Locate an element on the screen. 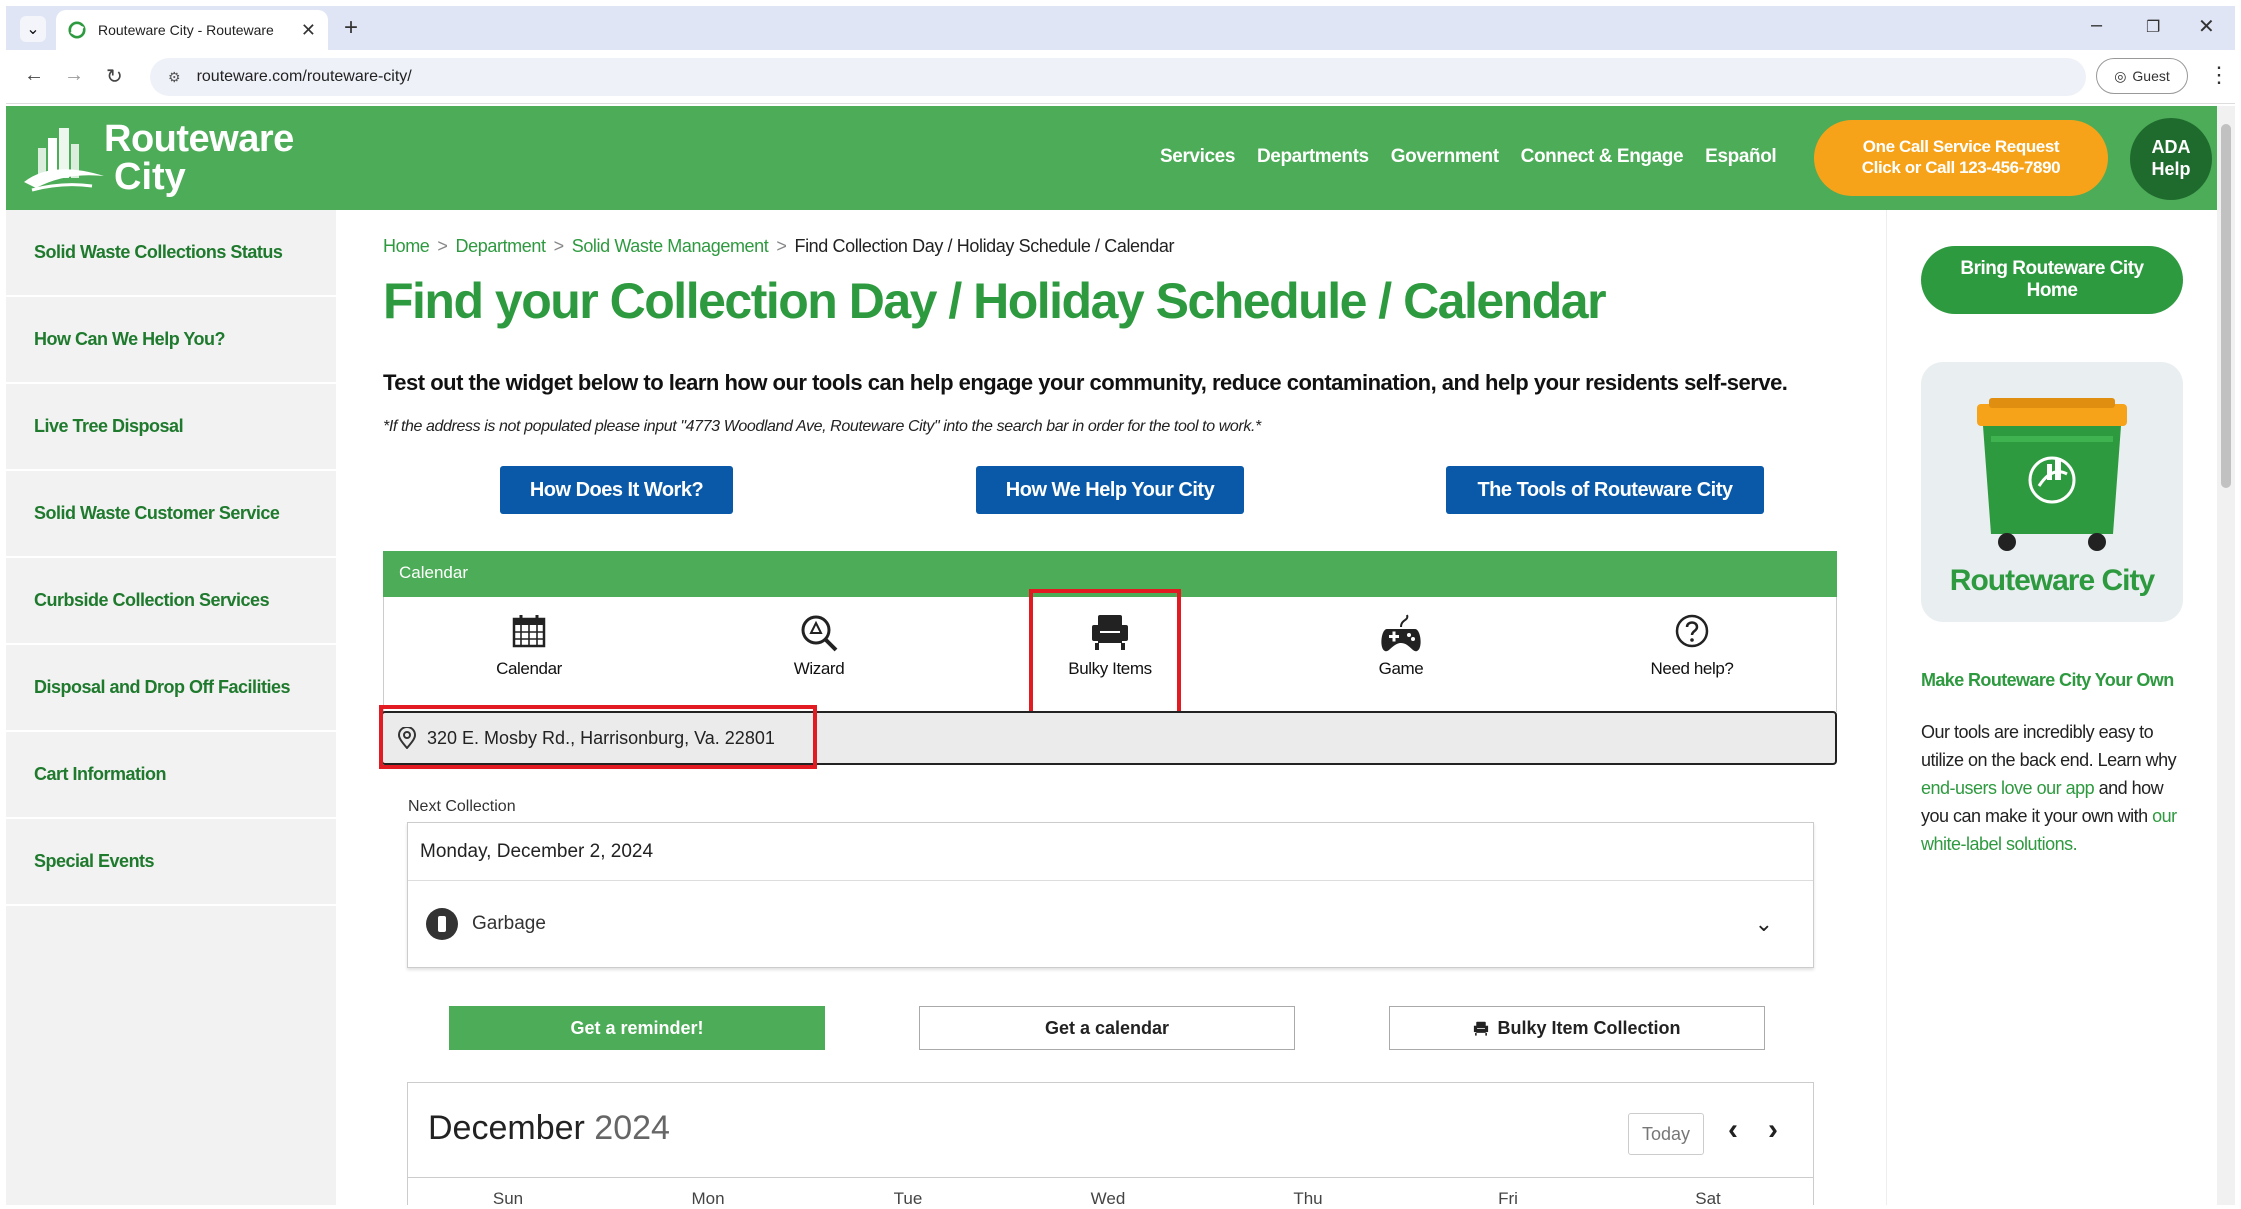  sidebar-item-disposal-facilities: Disposal and Drop Off Facilities is located at coordinates (171, 688).